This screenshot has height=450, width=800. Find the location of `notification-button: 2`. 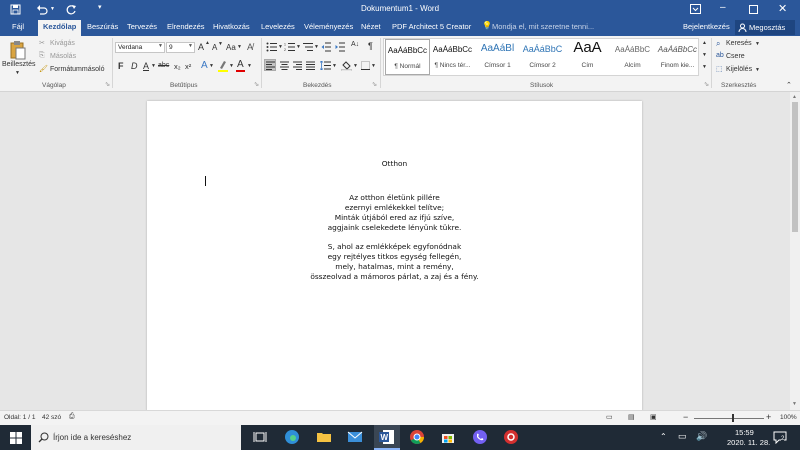

notification-button: 2 is located at coordinates (780, 437).